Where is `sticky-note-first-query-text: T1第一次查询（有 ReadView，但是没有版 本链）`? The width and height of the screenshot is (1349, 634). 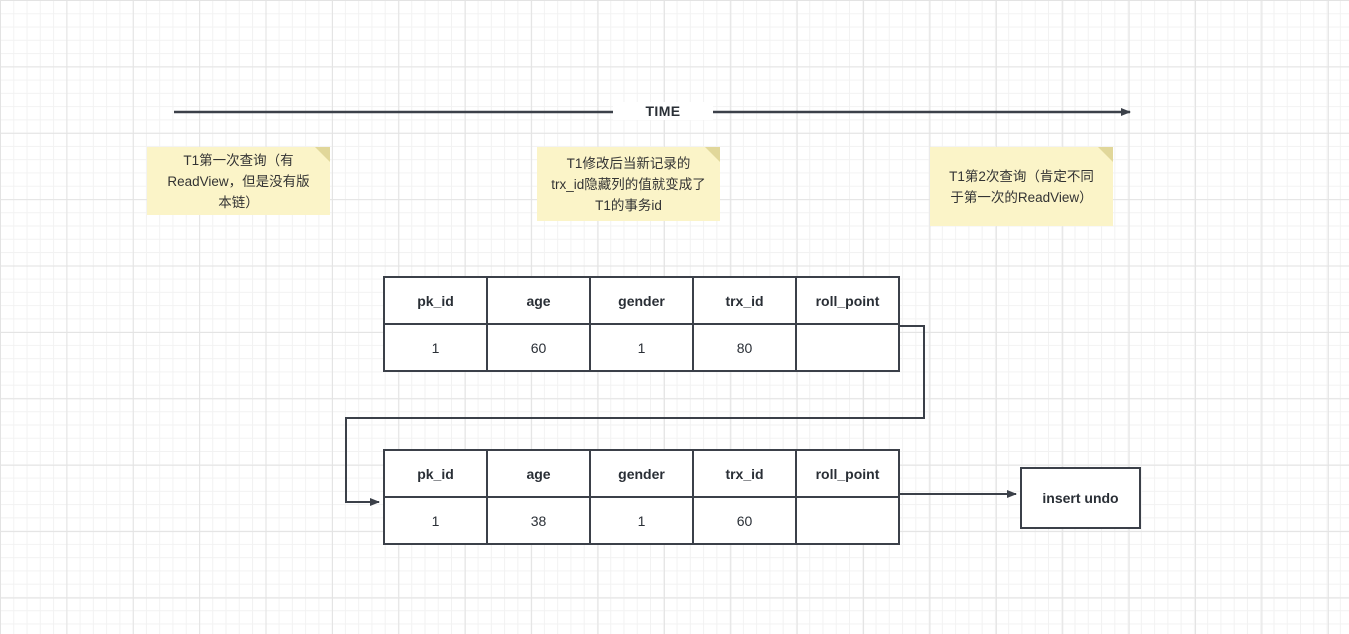 sticky-note-first-query-text: T1第一次查询（有 ReadView，但是没有版 本链） is located at coordinates (238, 181).